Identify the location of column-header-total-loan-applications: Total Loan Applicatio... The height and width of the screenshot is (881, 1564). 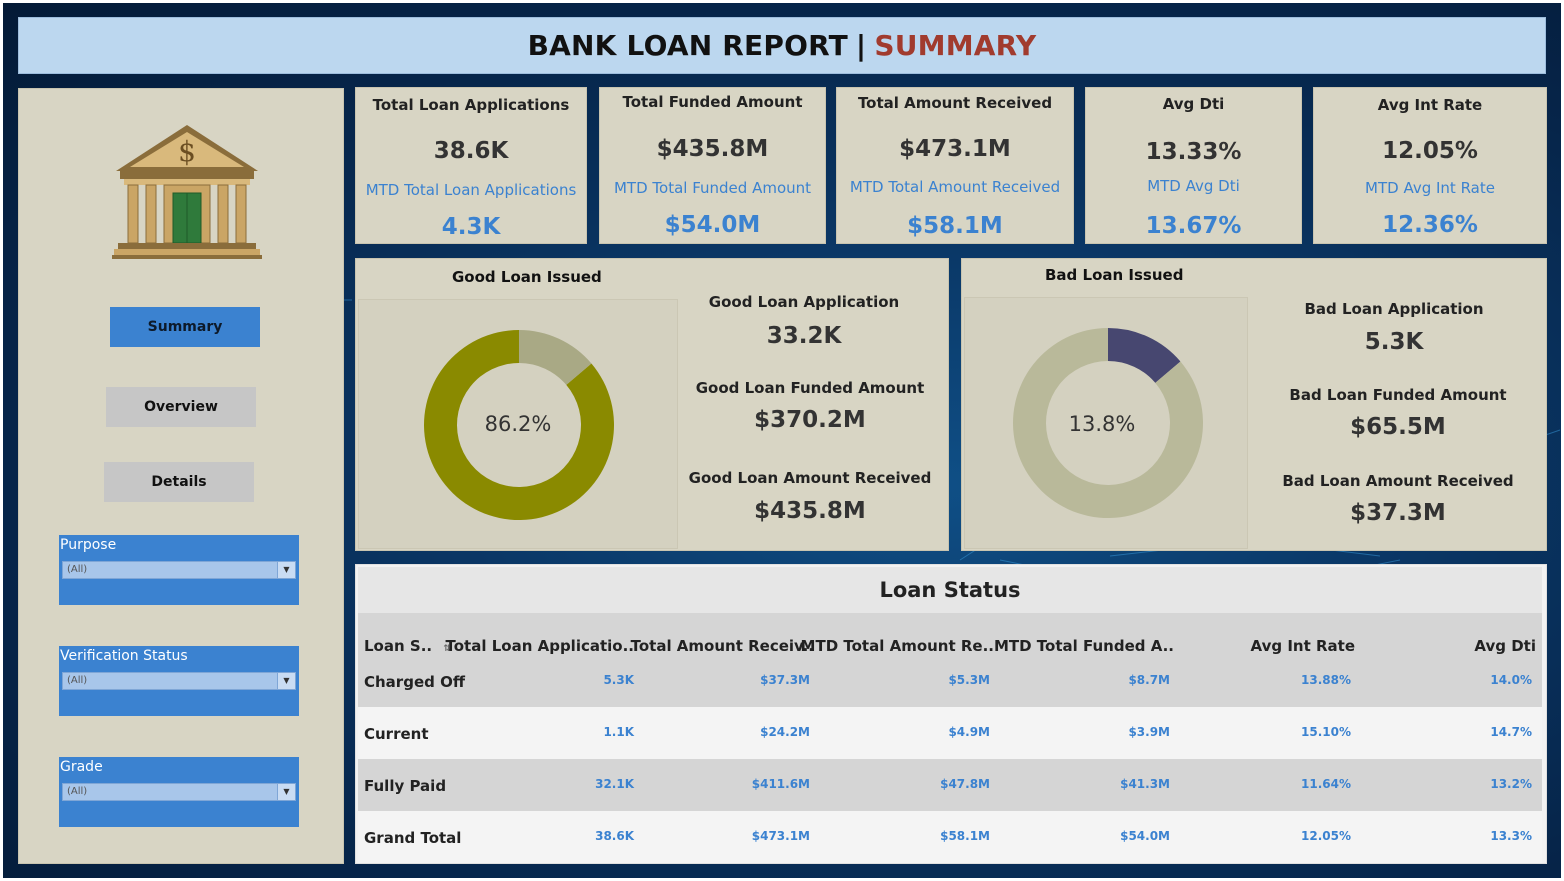
(540, 646).